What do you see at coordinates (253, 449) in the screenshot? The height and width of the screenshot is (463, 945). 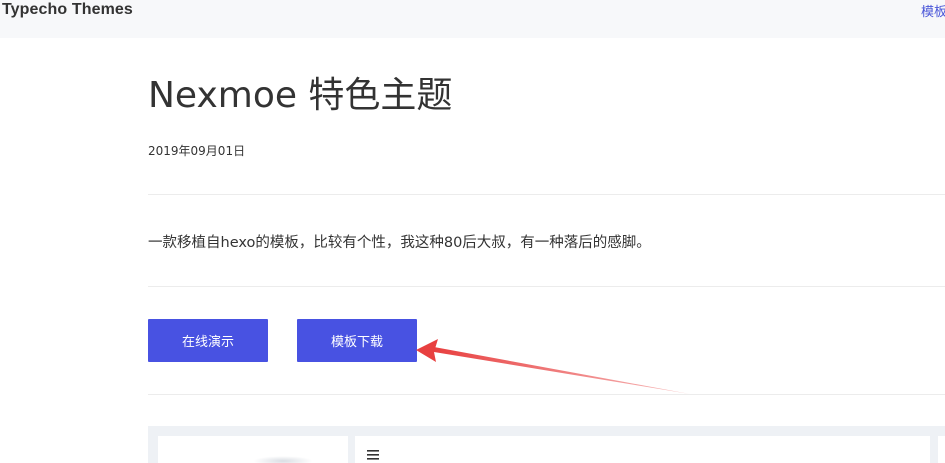 I see `preview-sidebar` at bounding box center [253, 449].